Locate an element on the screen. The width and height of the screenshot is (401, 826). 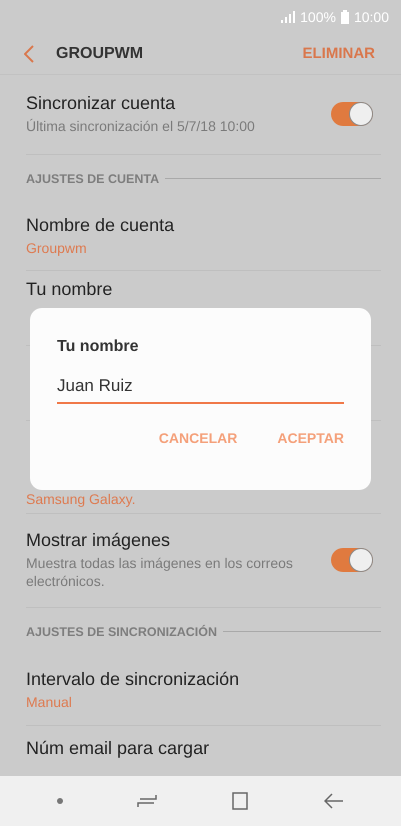
setting-summary: Muestra todas las imágenes en los correos electrónicos. is located at coordinates (160, 572).